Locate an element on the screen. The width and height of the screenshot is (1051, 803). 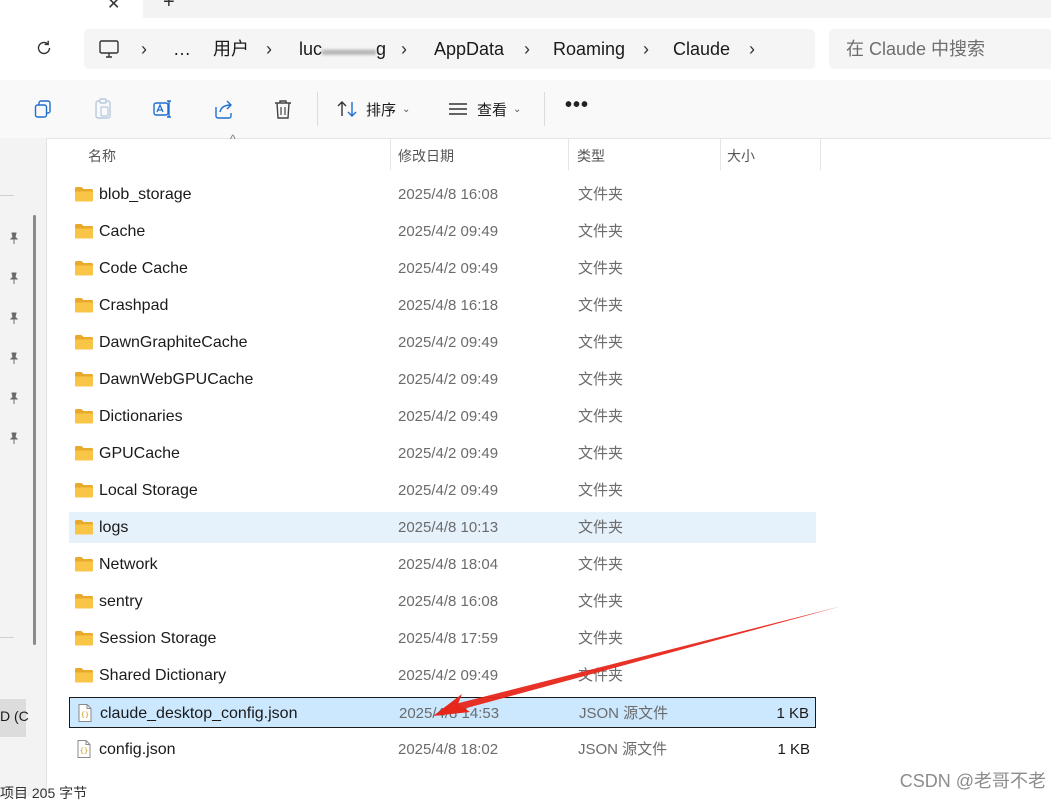
rename-button is located at coordinates (163, 109).